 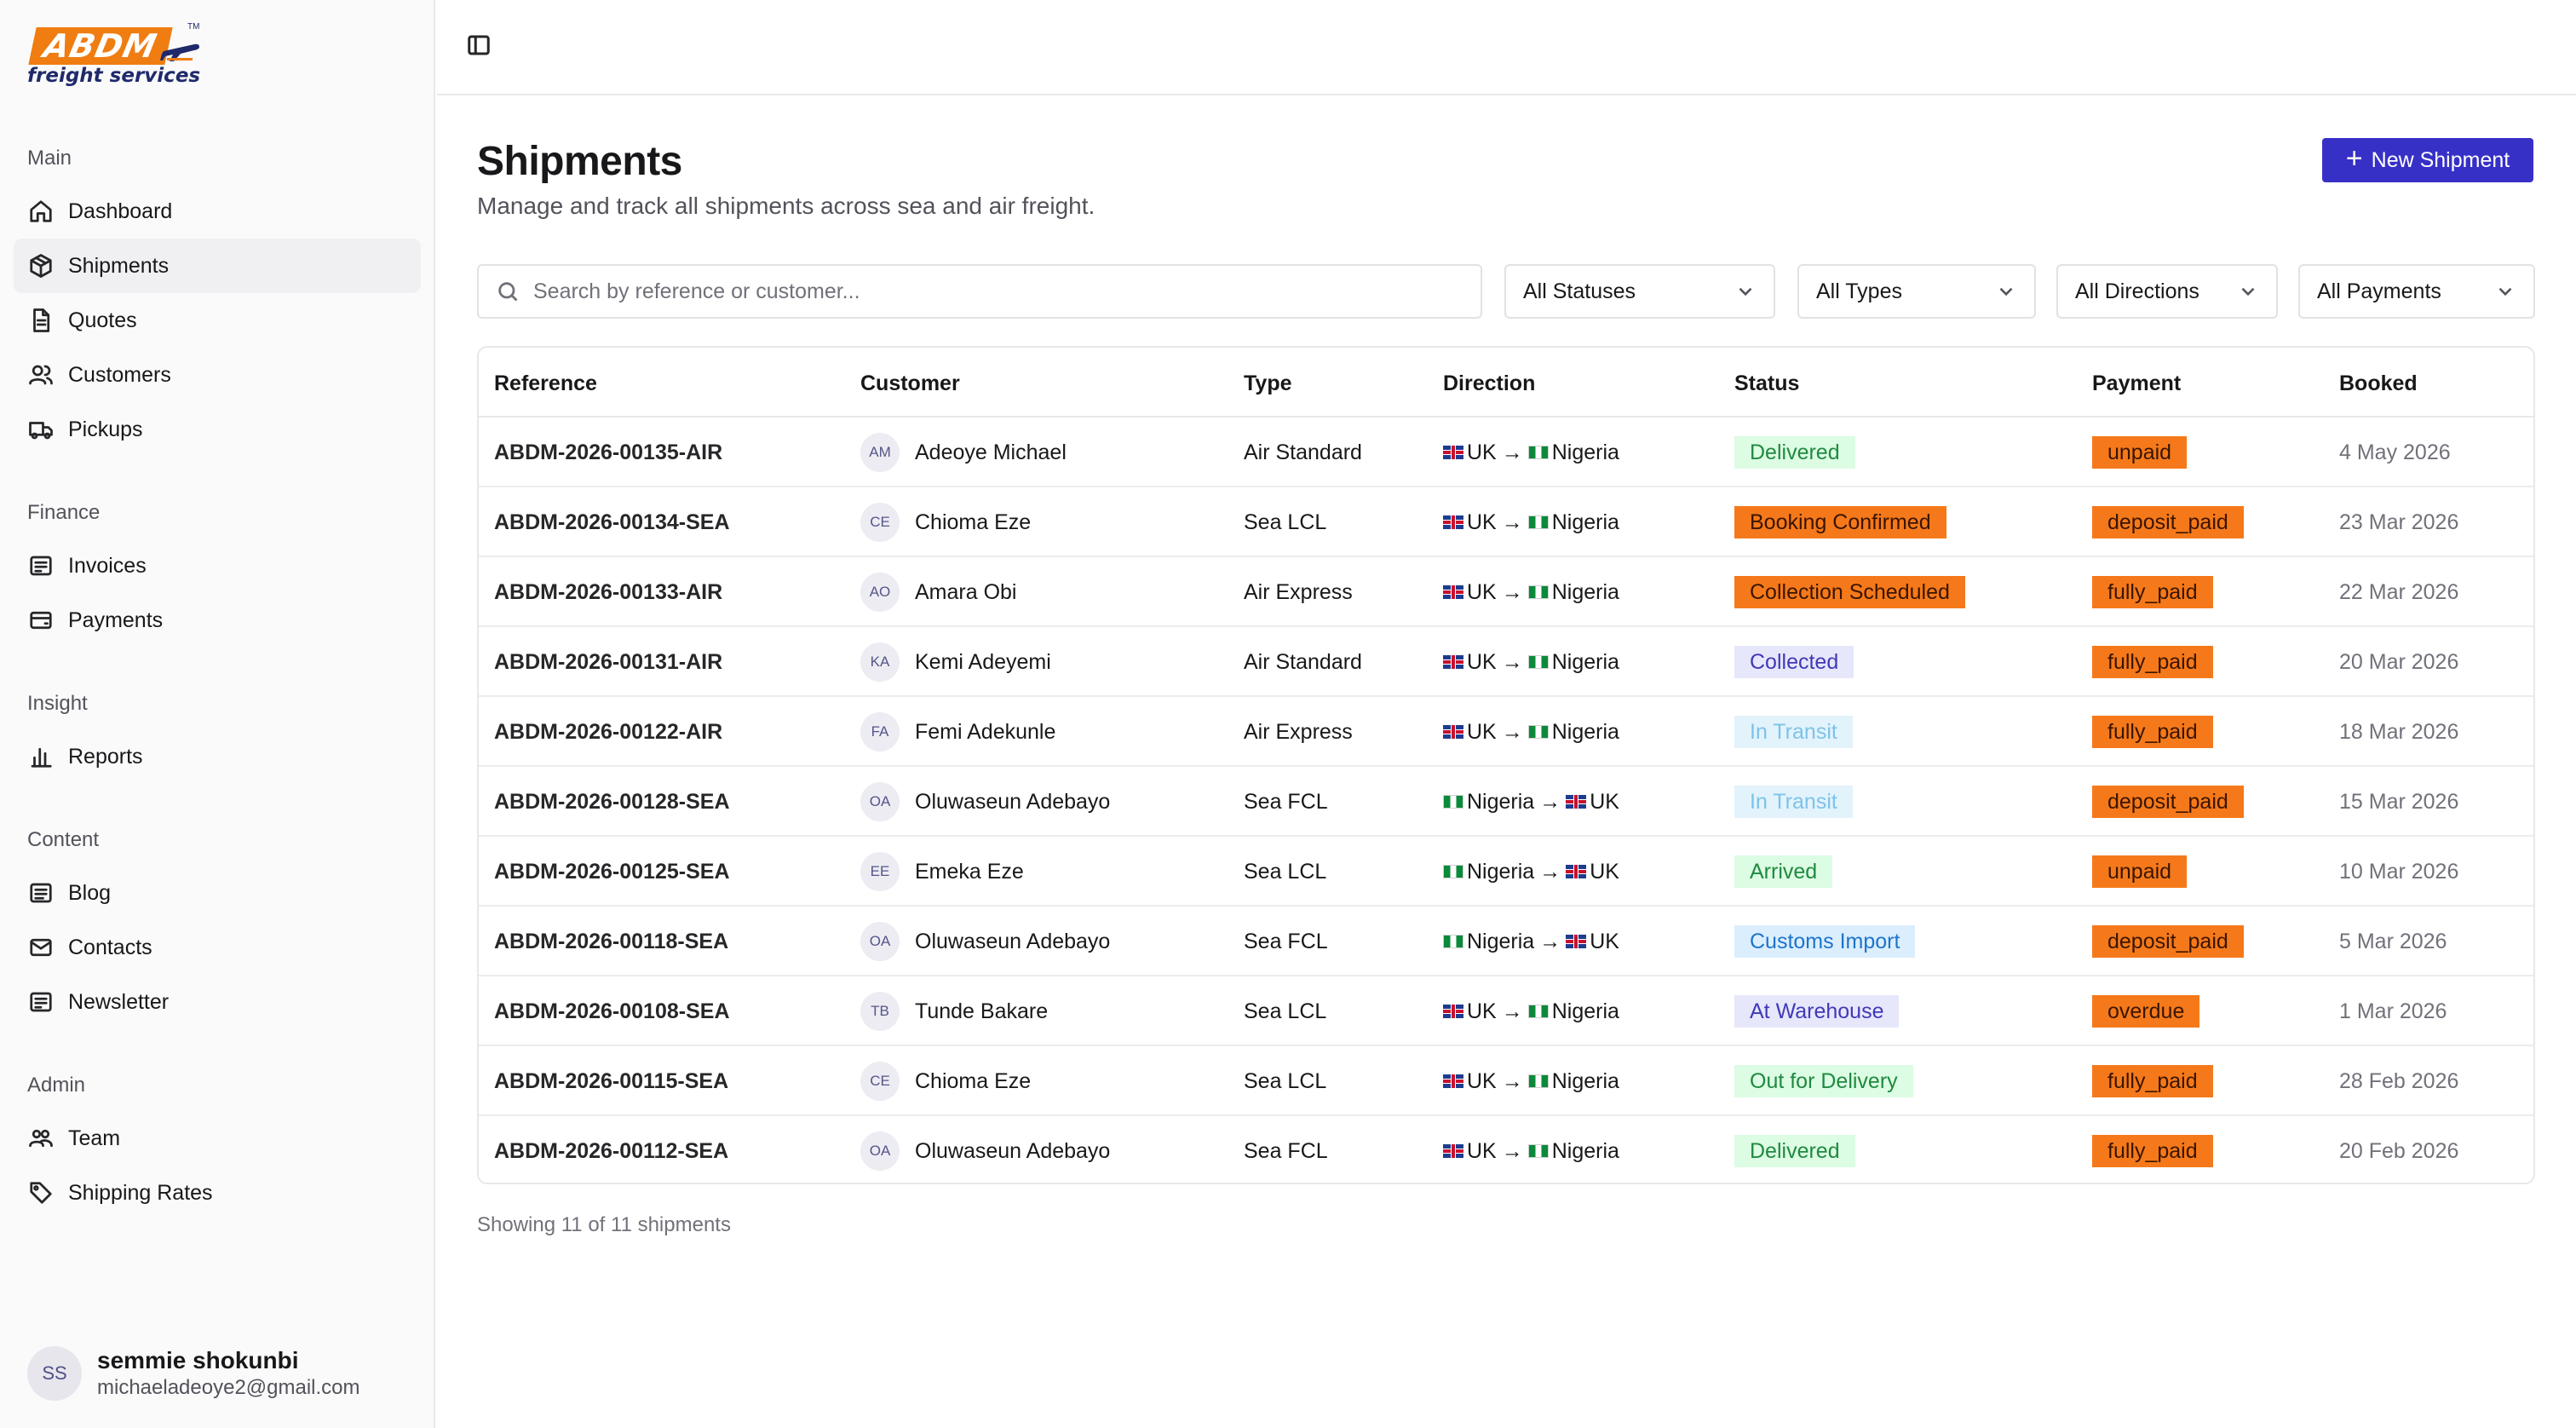 What do you see at coordinates (2137, 291) in the screenshot?
I see `direction-filter-value: All Directions` at bounding box center [2137, 291].